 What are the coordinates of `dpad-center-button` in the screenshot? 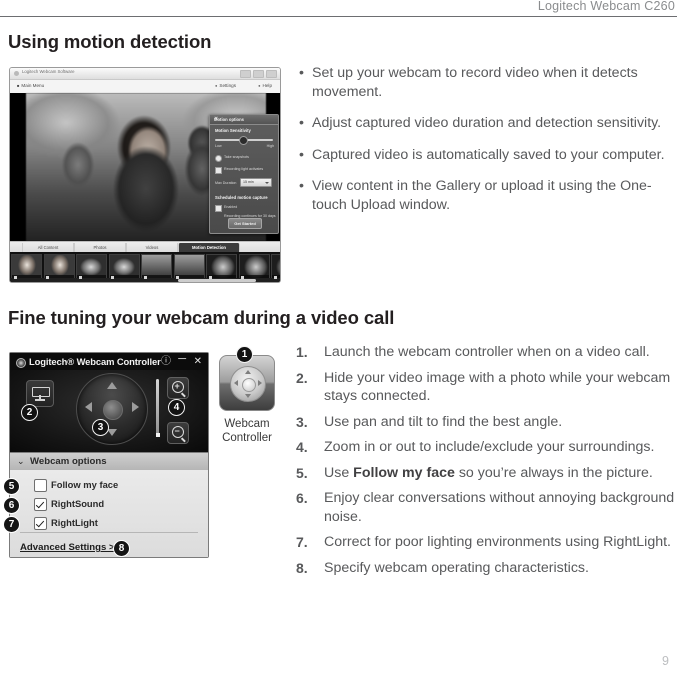 It's located at (113, 410).